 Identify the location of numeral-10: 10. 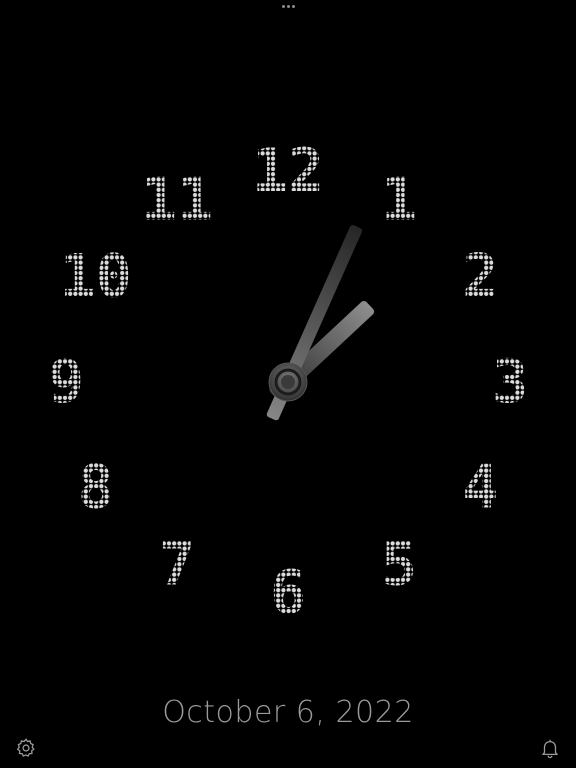
(96, 277).